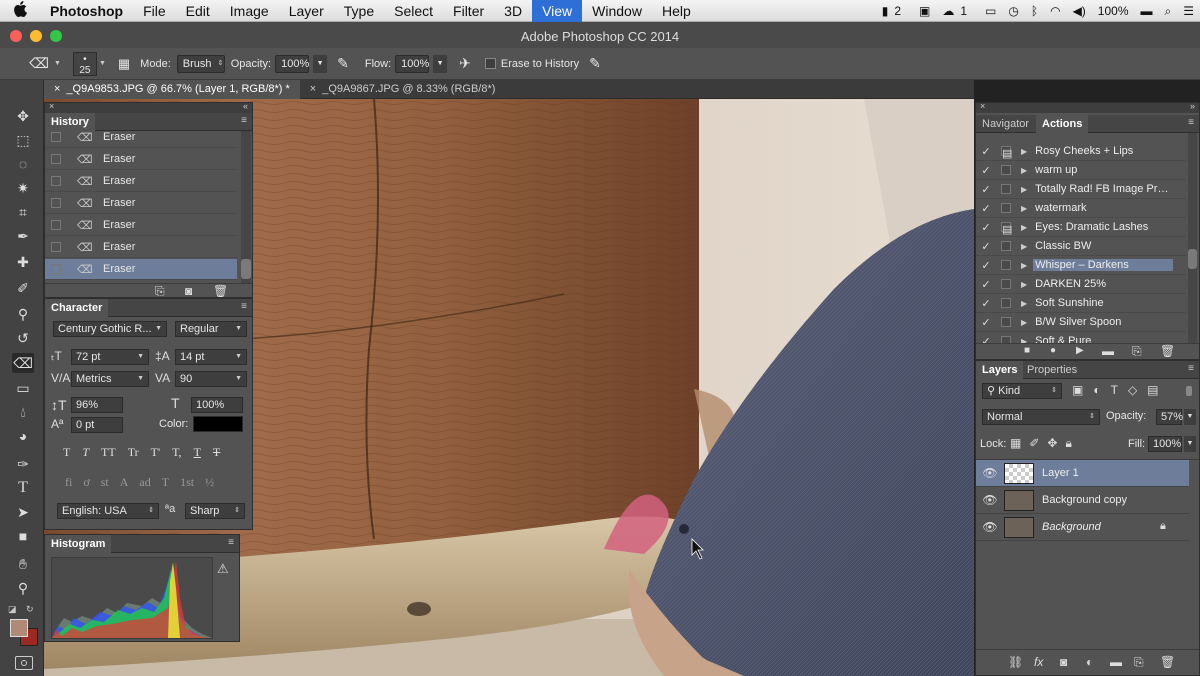 Image resolution: width=1200 pixels, height=676 pixels. What do you see at coordinates (245, 106) in the screenshot?
I see `collapse-panel-icon: «` at bounding box center [245, 106].